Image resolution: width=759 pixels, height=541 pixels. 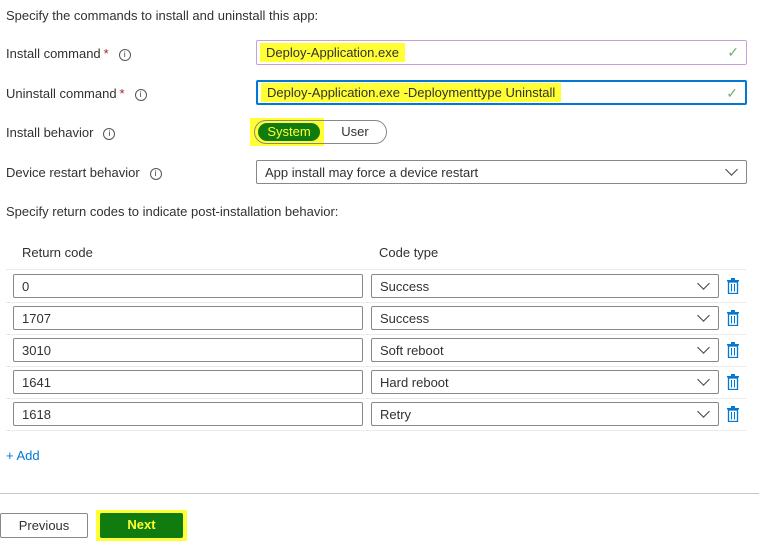 What do you see at coordinates (545, 382) in the screenshot?
I see `code-type-dropdown: Hard reboot` at bounding box center [545, 382].